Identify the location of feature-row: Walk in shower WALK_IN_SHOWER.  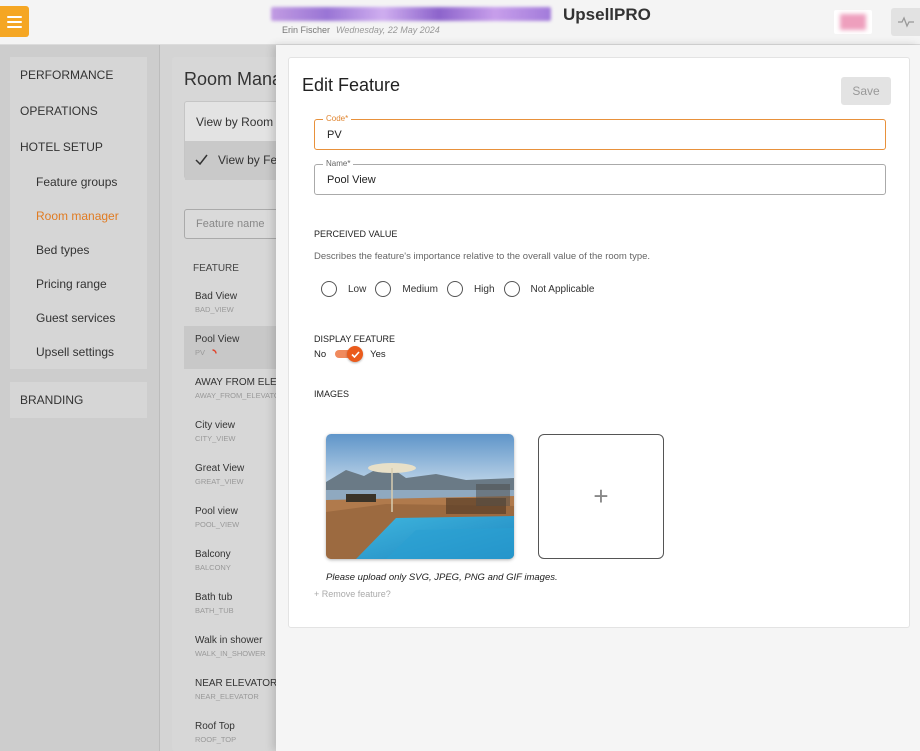
(233, 648).